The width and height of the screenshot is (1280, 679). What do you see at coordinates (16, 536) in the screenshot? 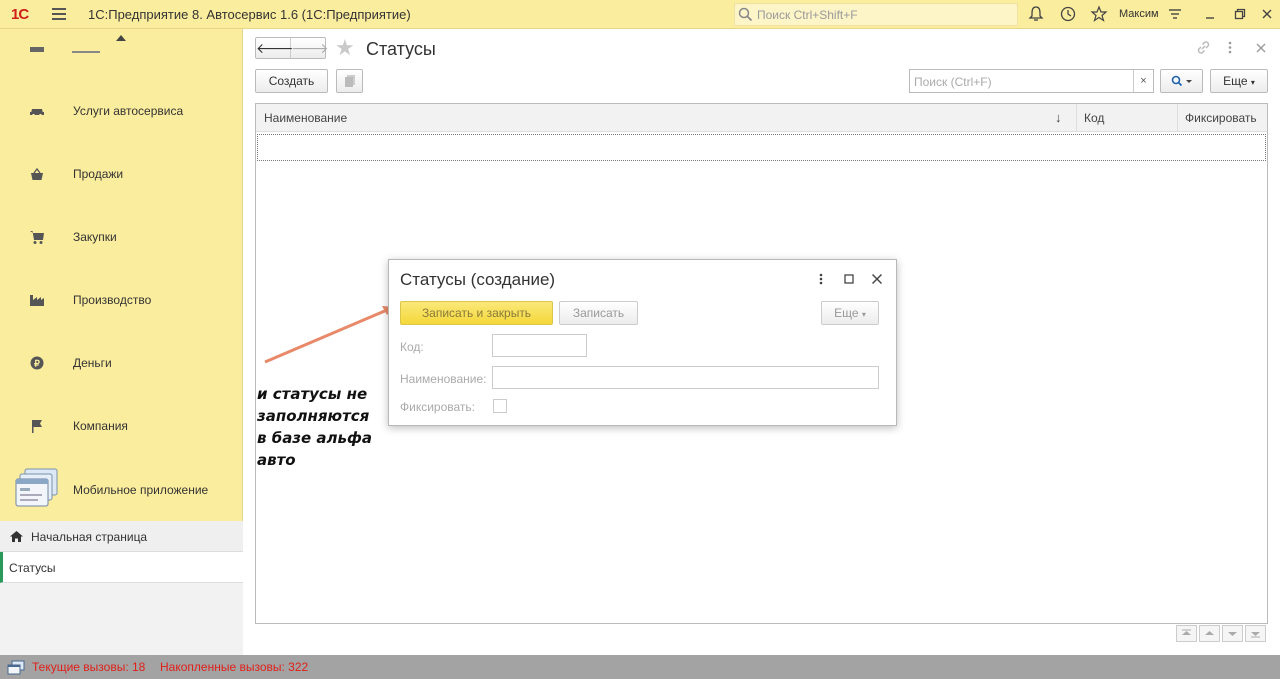
I see `home-icon` at bounding box center [16, 536].